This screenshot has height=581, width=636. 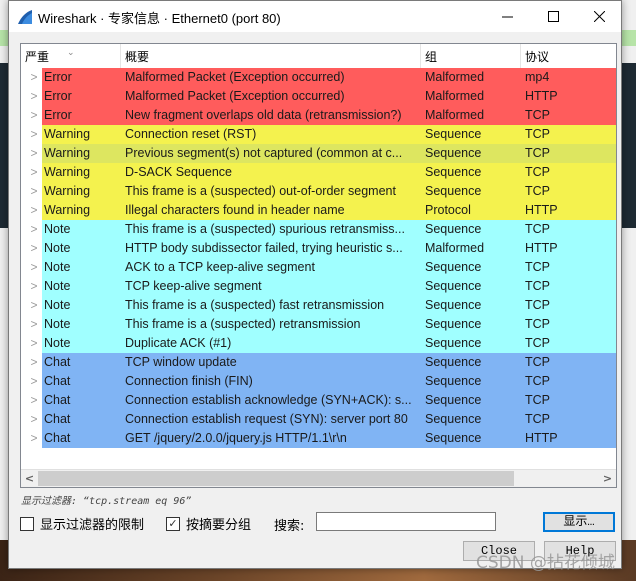 What do you see at coordinates (173, 523) in the screenshot?
I see `checkbox-checked-icon: ✓` at bounding box center [173, 523].